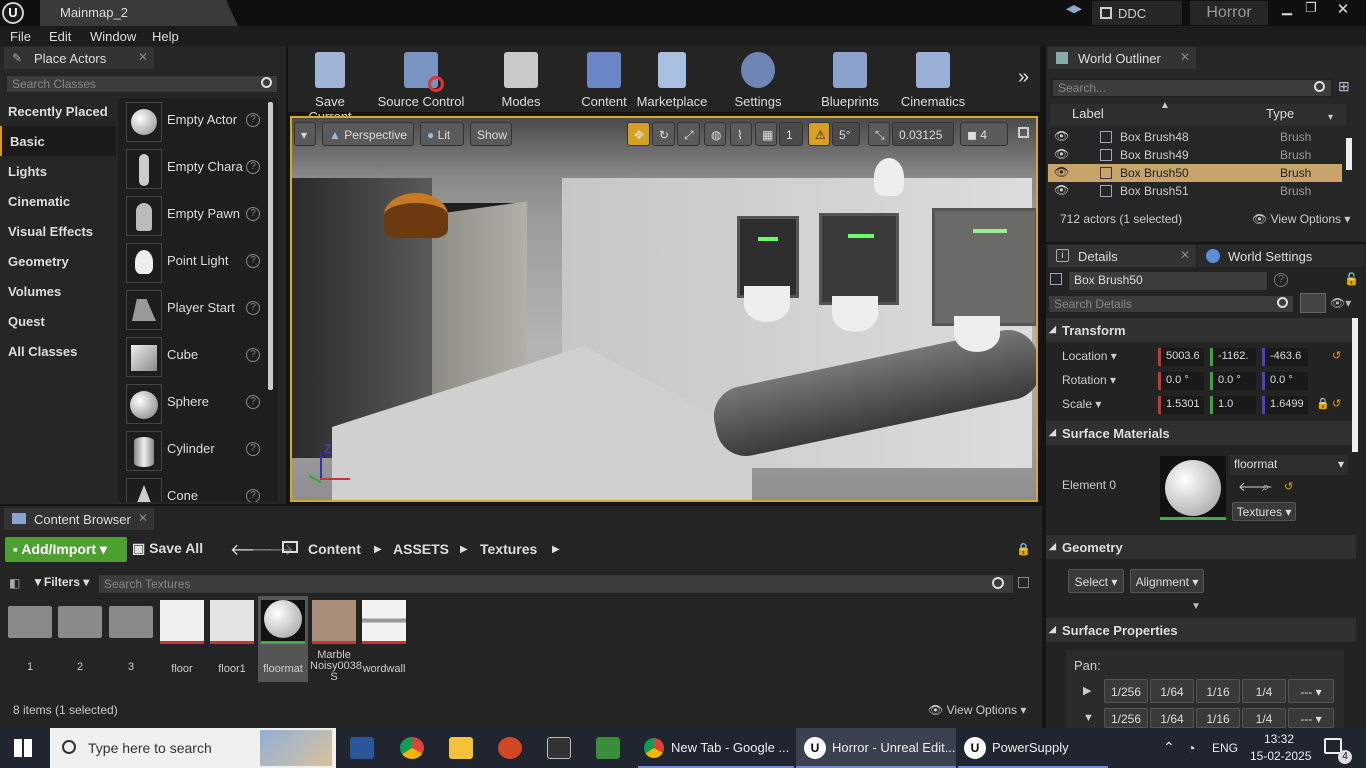  What do you see at coordinates (1088, 113) in the screenshot?
I see `column-label-header: Label` at bounding box center [1088, 113].